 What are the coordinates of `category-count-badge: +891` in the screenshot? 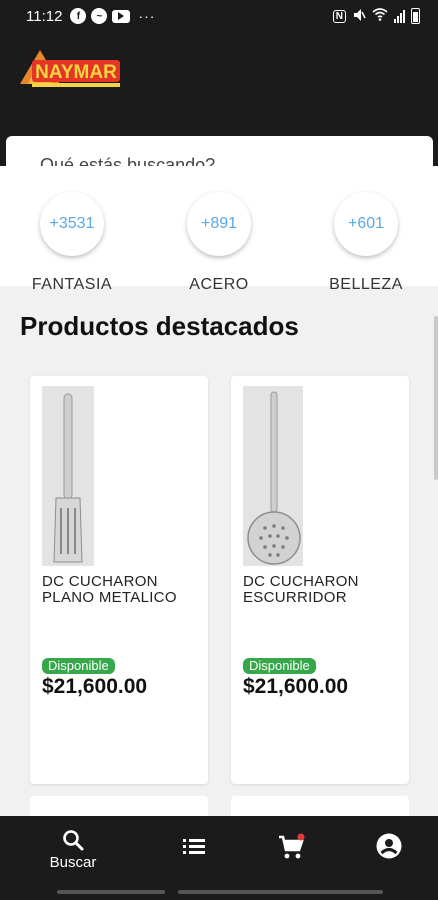 It's located at (219, 224).